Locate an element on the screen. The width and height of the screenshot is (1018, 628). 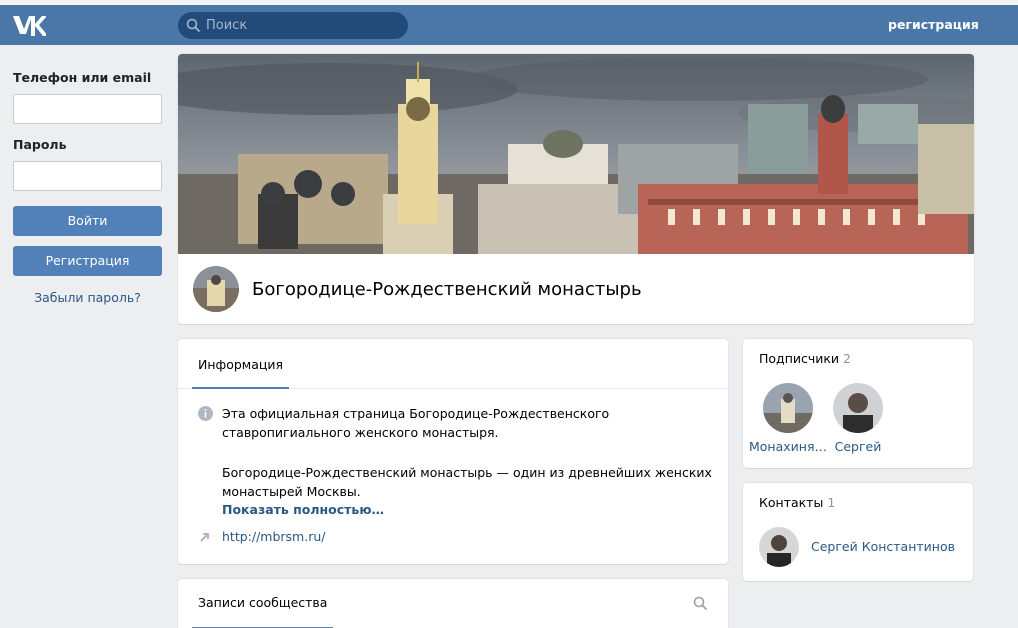
contacts-title: Контакты 1 is located at coordinates (797, 502).